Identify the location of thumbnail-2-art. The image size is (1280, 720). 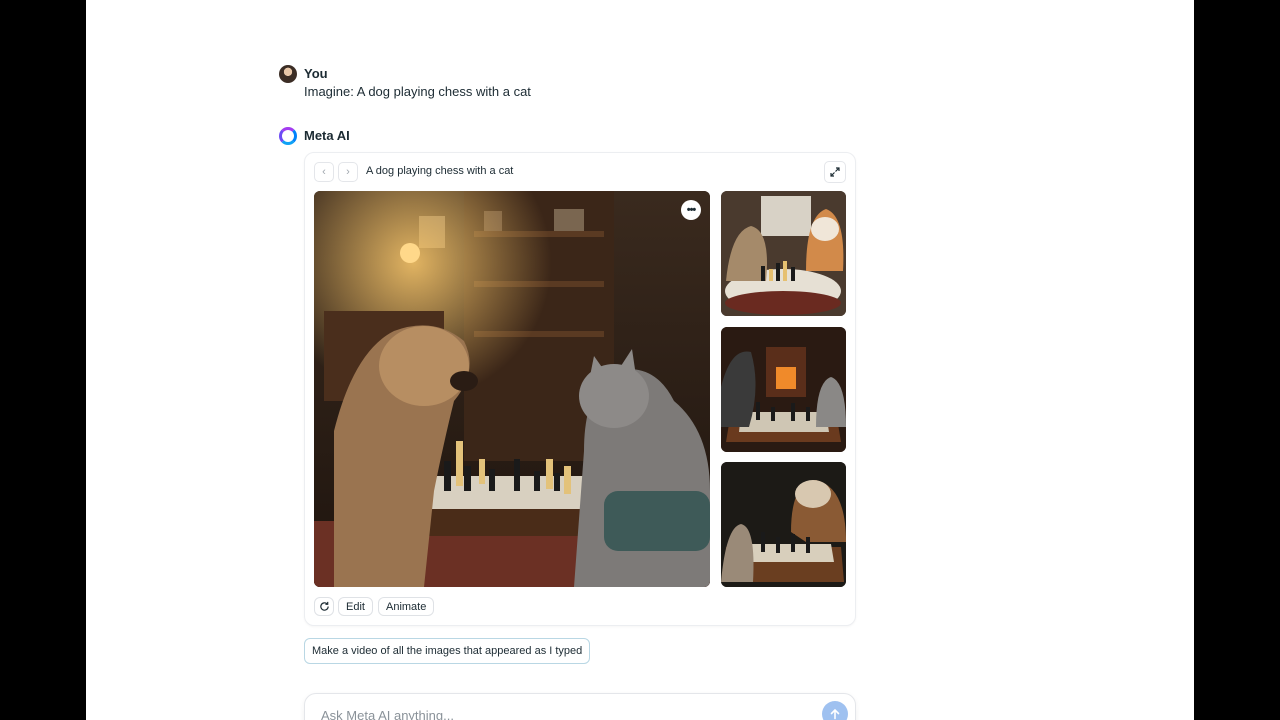
(783, 389).